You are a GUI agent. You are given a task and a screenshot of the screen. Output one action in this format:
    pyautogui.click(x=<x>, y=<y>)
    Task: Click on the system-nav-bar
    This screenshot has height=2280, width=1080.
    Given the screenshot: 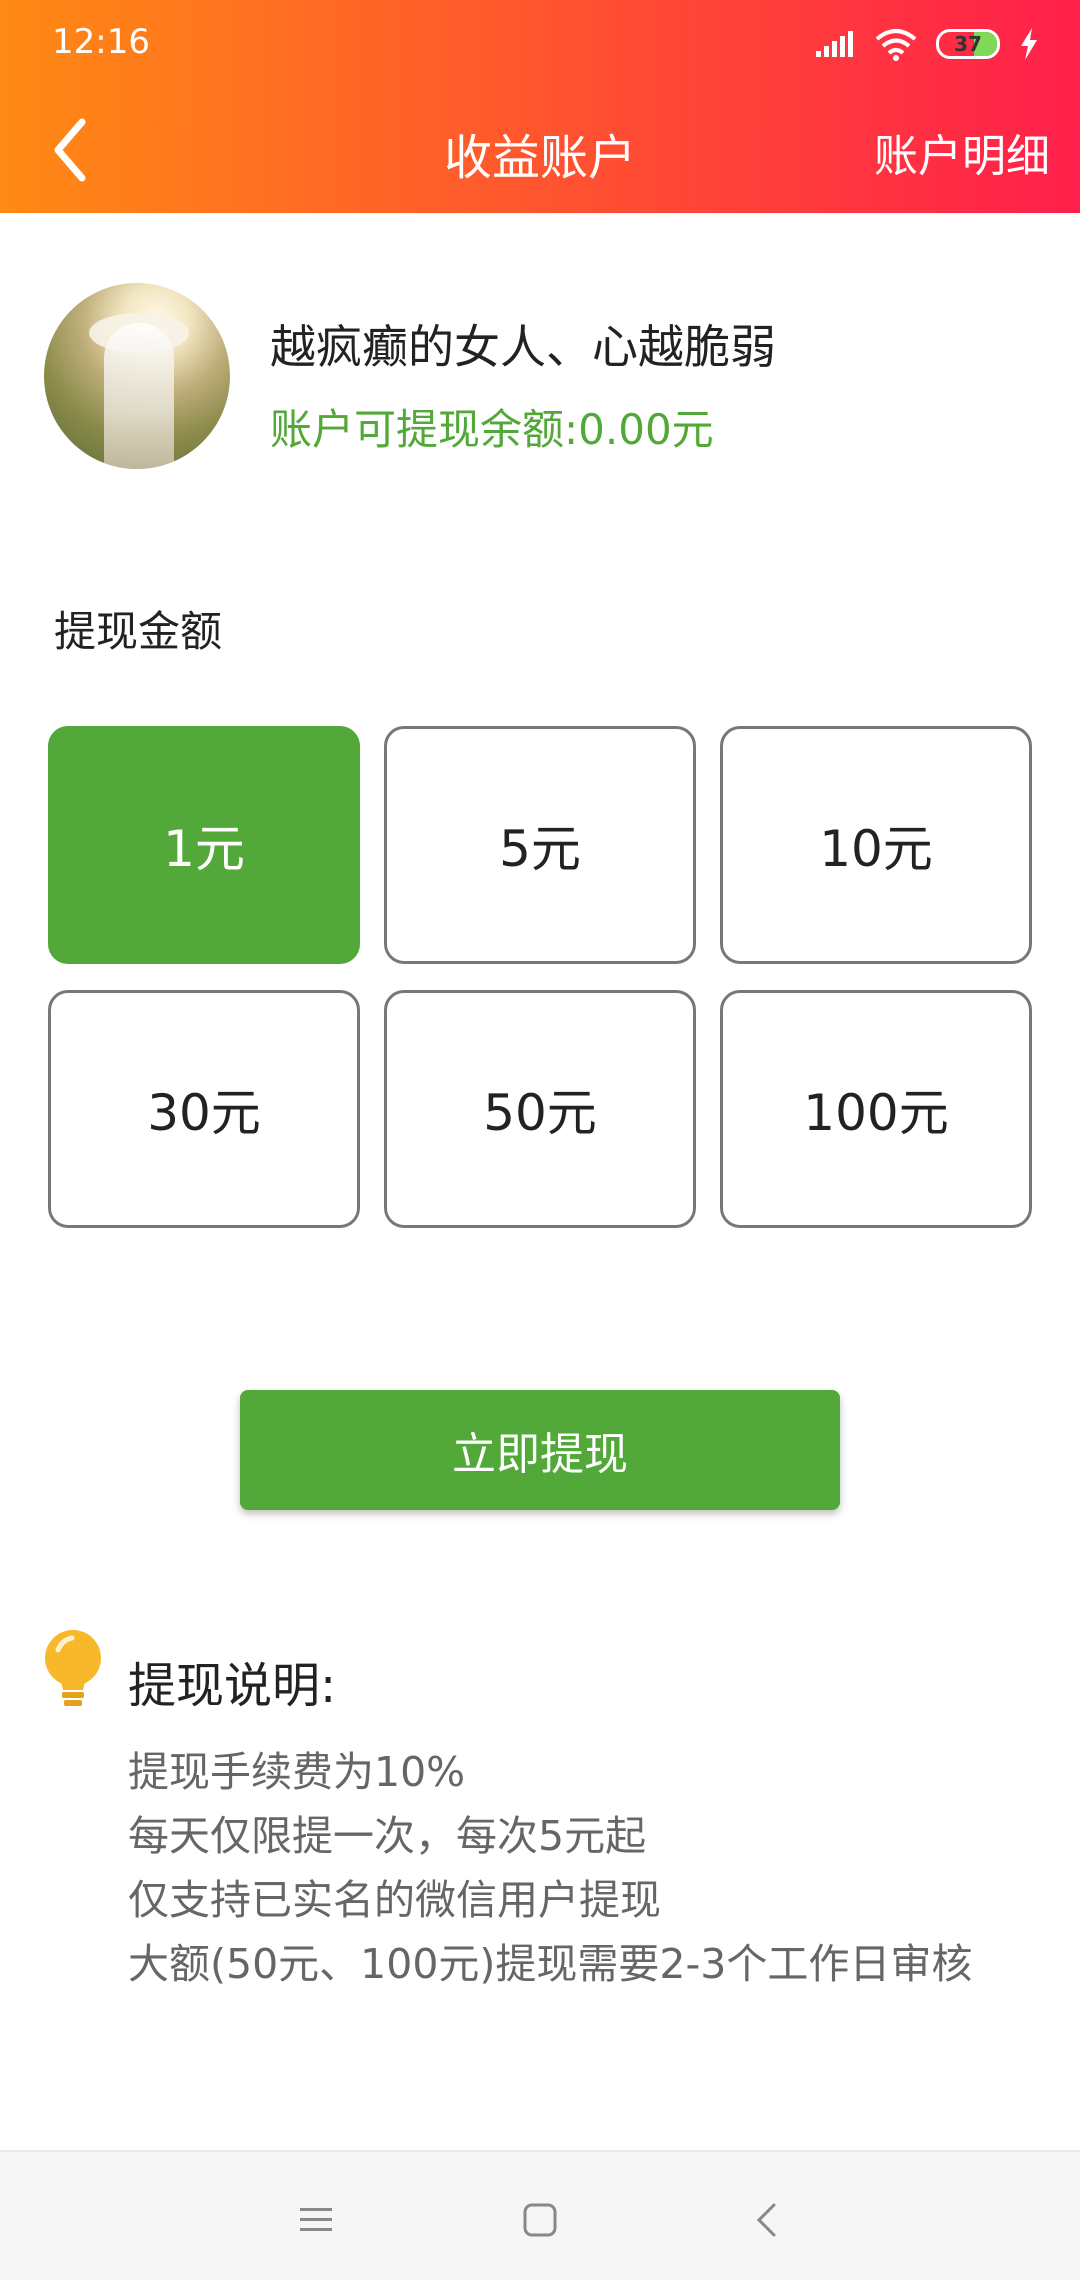 What is the action you would take?
    pyautogui.click(x=540, y=2215)
    